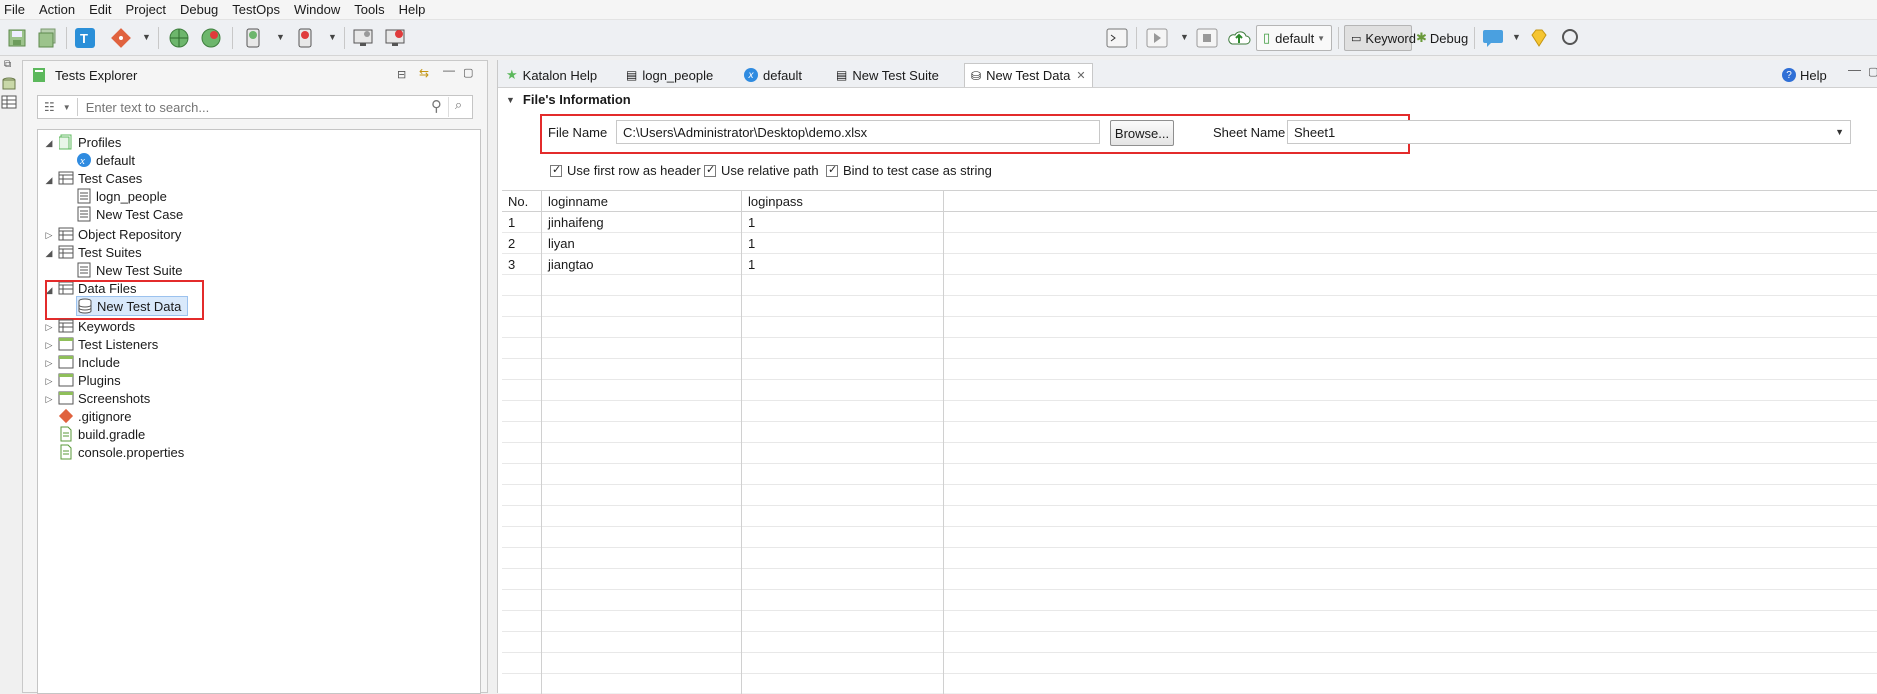  What do you see at coordinates (395, 38) in the screenshot?
I see `spy-desktop-icon` at bounding box center [395, 38].